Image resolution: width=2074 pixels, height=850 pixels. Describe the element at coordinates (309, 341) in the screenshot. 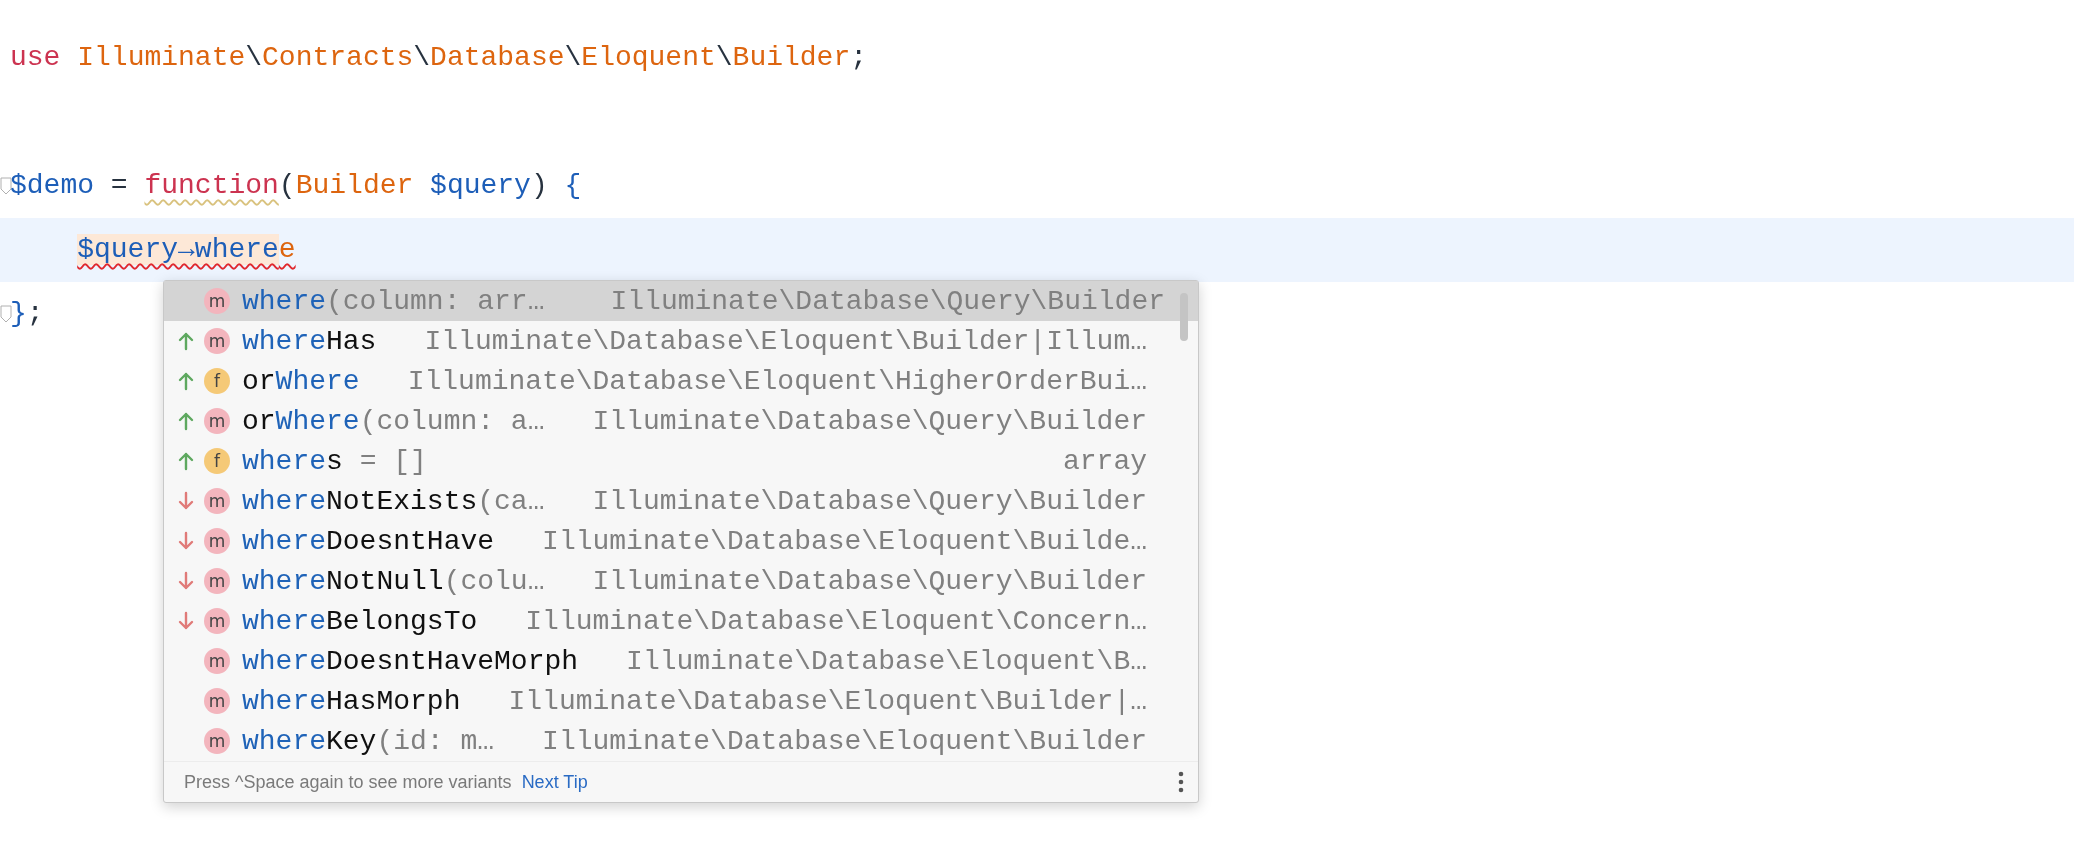

I see `completion-name: whereHas` at that location.